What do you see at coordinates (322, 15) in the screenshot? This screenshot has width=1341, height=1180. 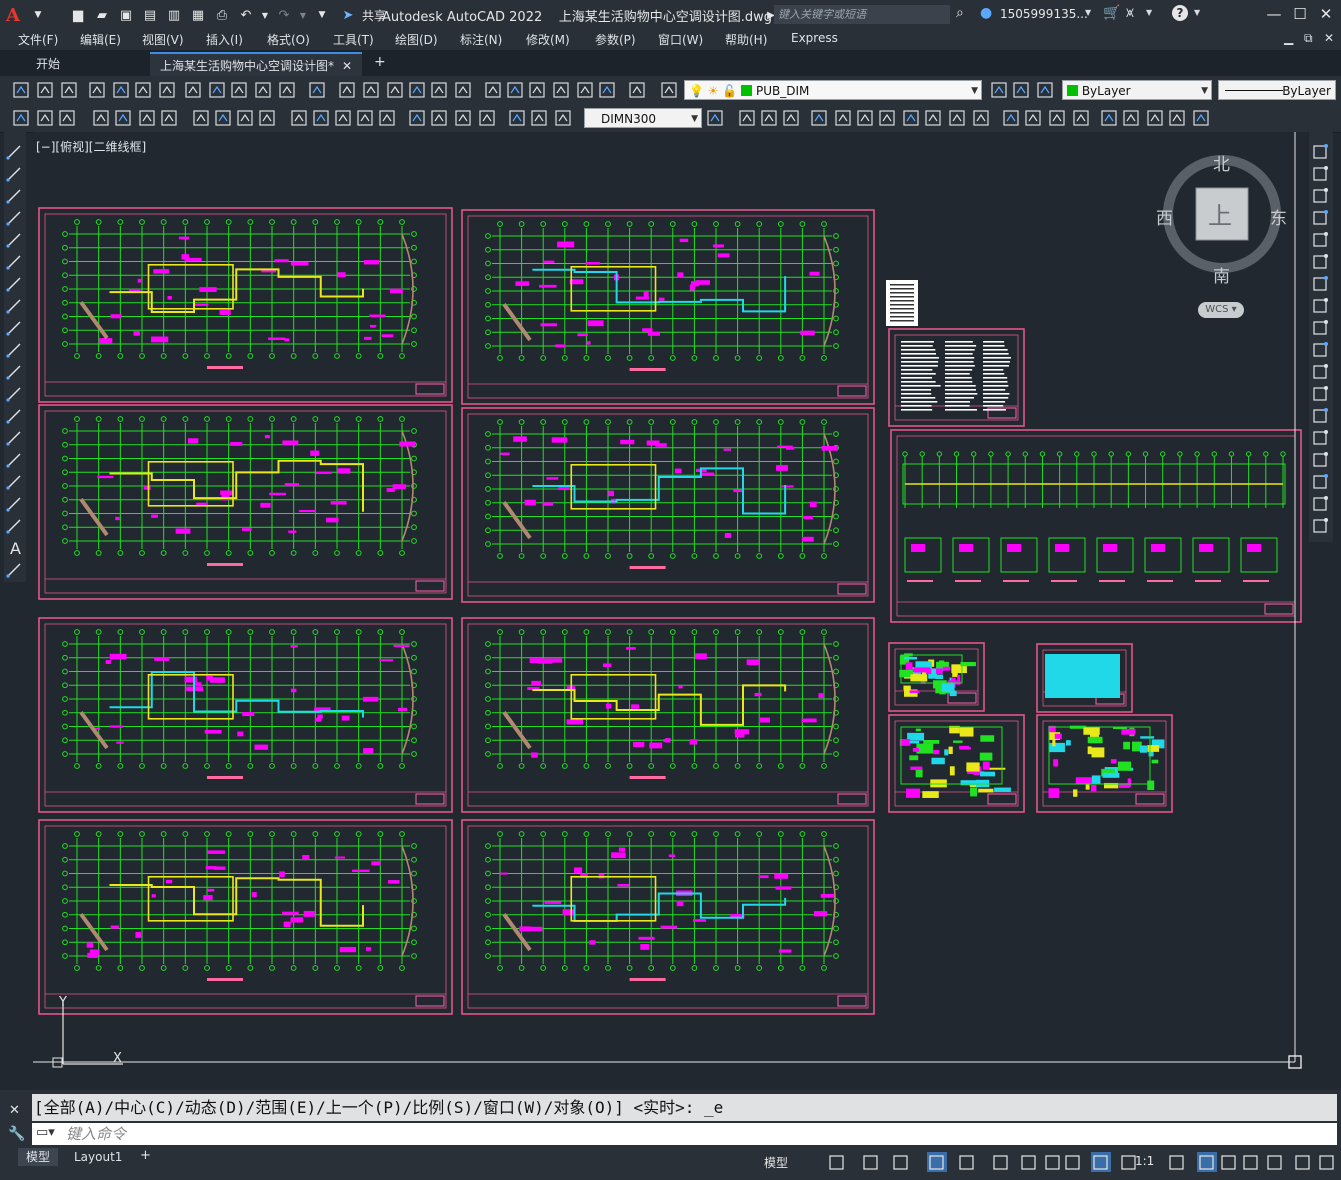 I see `customize-qat-icon: ▼` at bounding box center [322, 15].